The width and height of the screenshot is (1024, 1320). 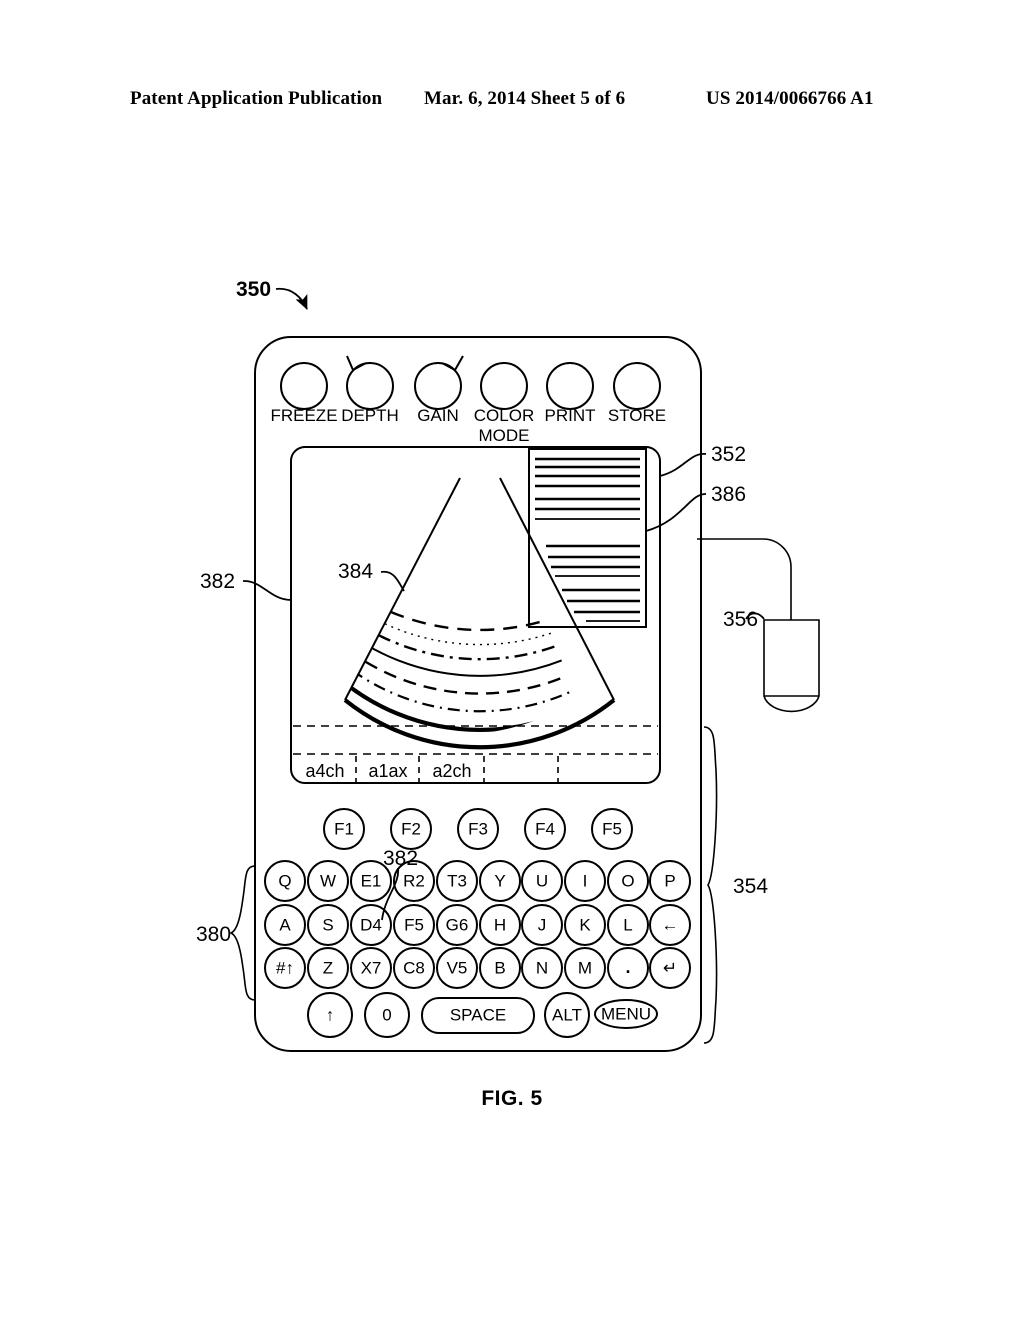 I want to click on key-m: M, so click(x=585, y=968).